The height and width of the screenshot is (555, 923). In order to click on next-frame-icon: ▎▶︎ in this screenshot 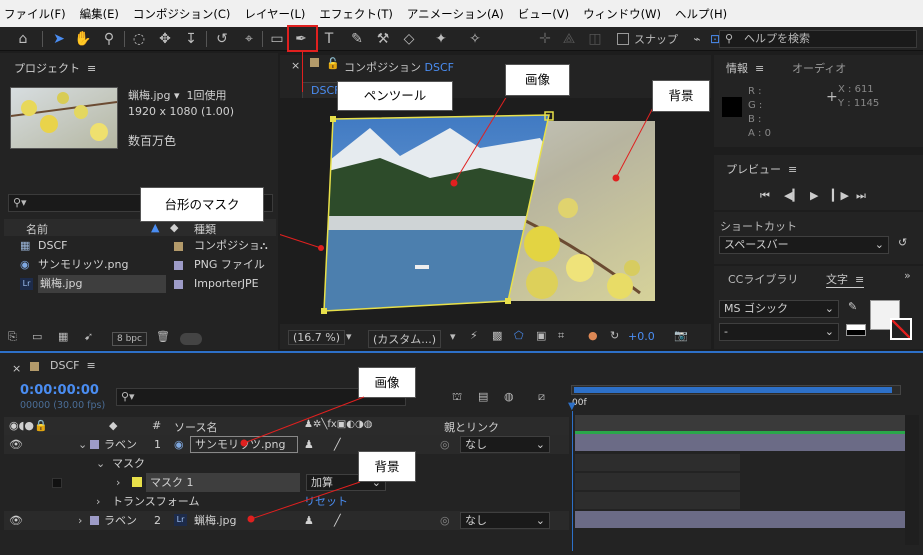, I will do `click(840, 195)`.